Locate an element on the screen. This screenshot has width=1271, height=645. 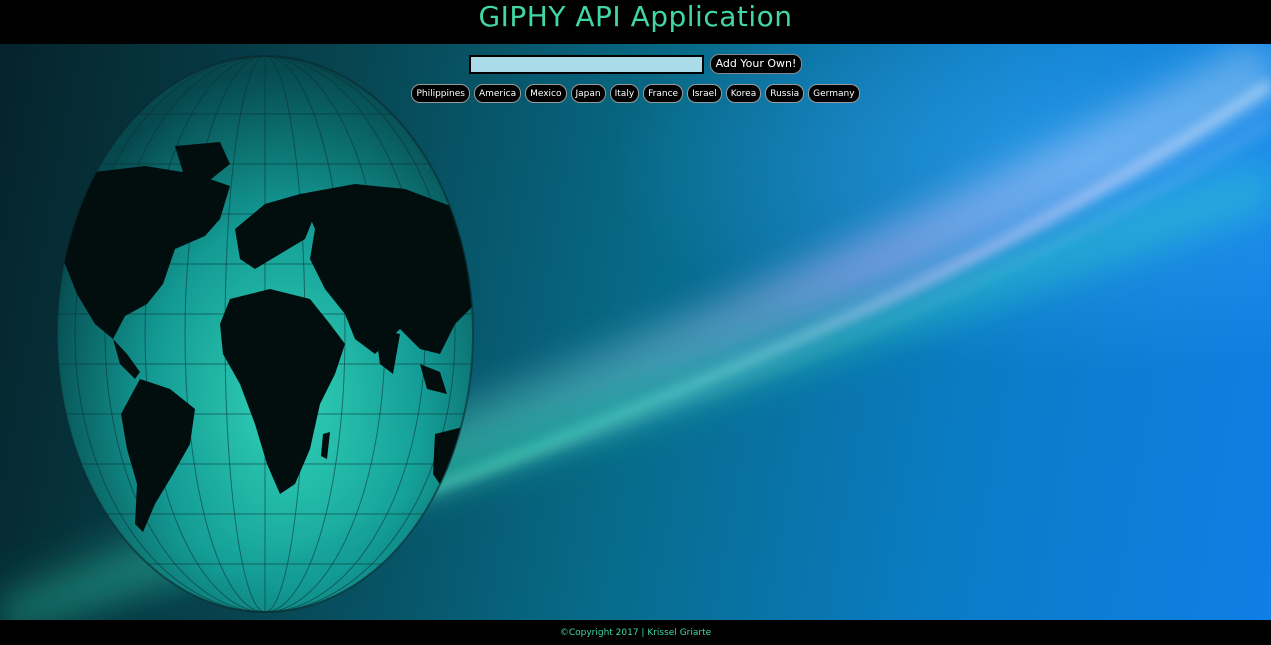
footer-bar: ©Copyright 2017 | Krissel Griarte is located at coordinates (635, 632).